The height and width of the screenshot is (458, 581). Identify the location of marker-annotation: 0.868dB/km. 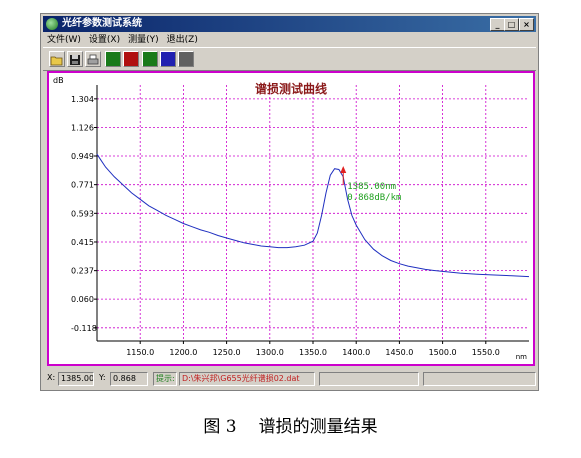
(374, 198).